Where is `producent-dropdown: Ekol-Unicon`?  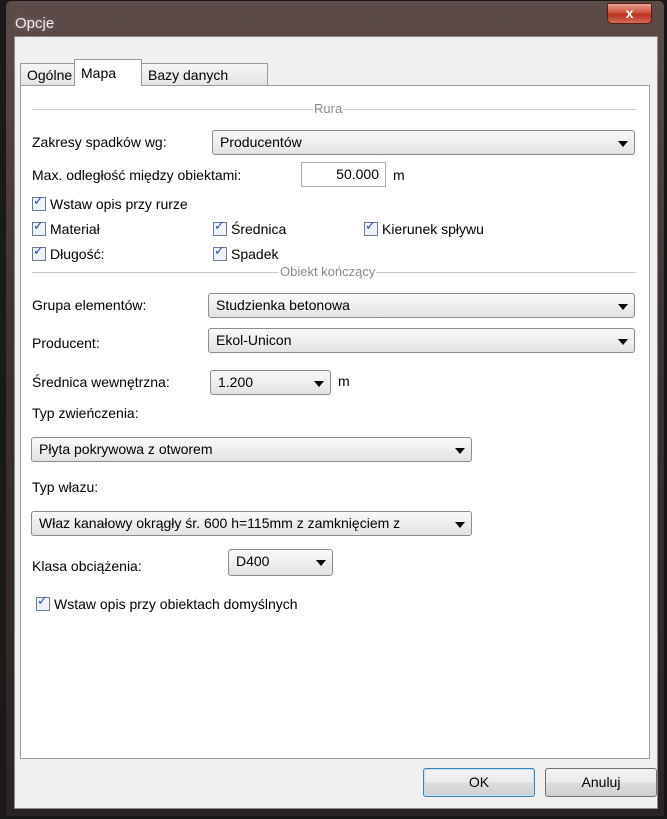 producent-dropdown: Ekol-Unicon is located at coordinates (421, 340).